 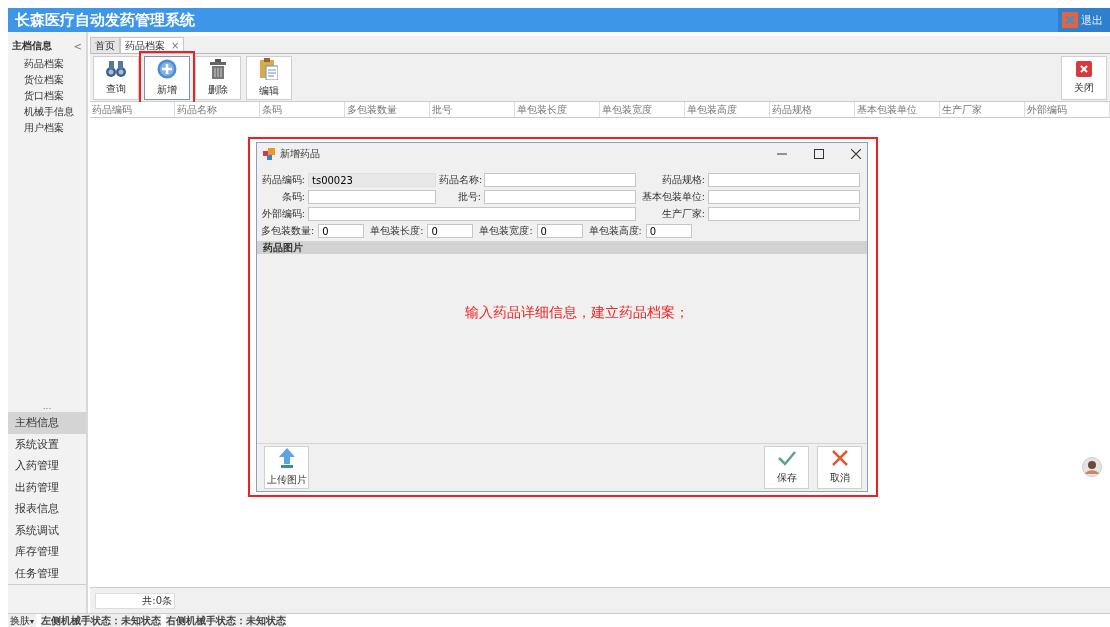 I want to click on avatar-icon, so click(x=1092, y=467).